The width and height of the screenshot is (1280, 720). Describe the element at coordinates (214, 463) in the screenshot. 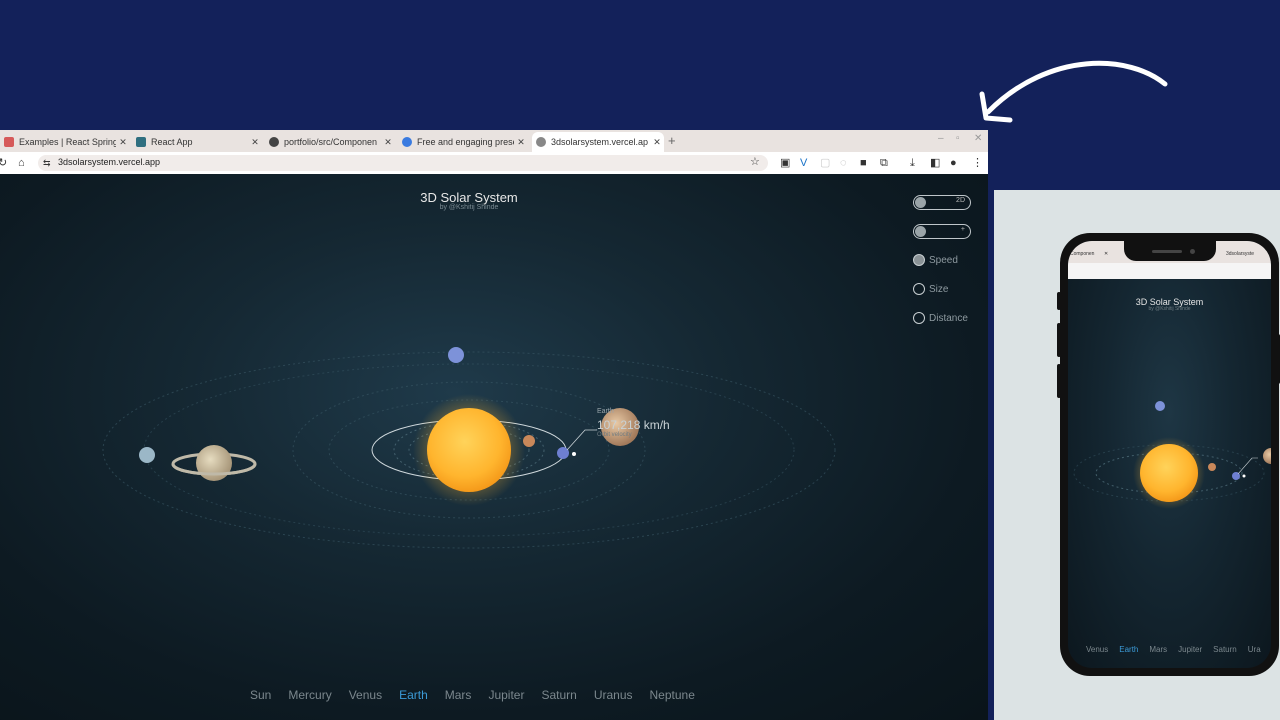

I see `saturn-planet` at that location.